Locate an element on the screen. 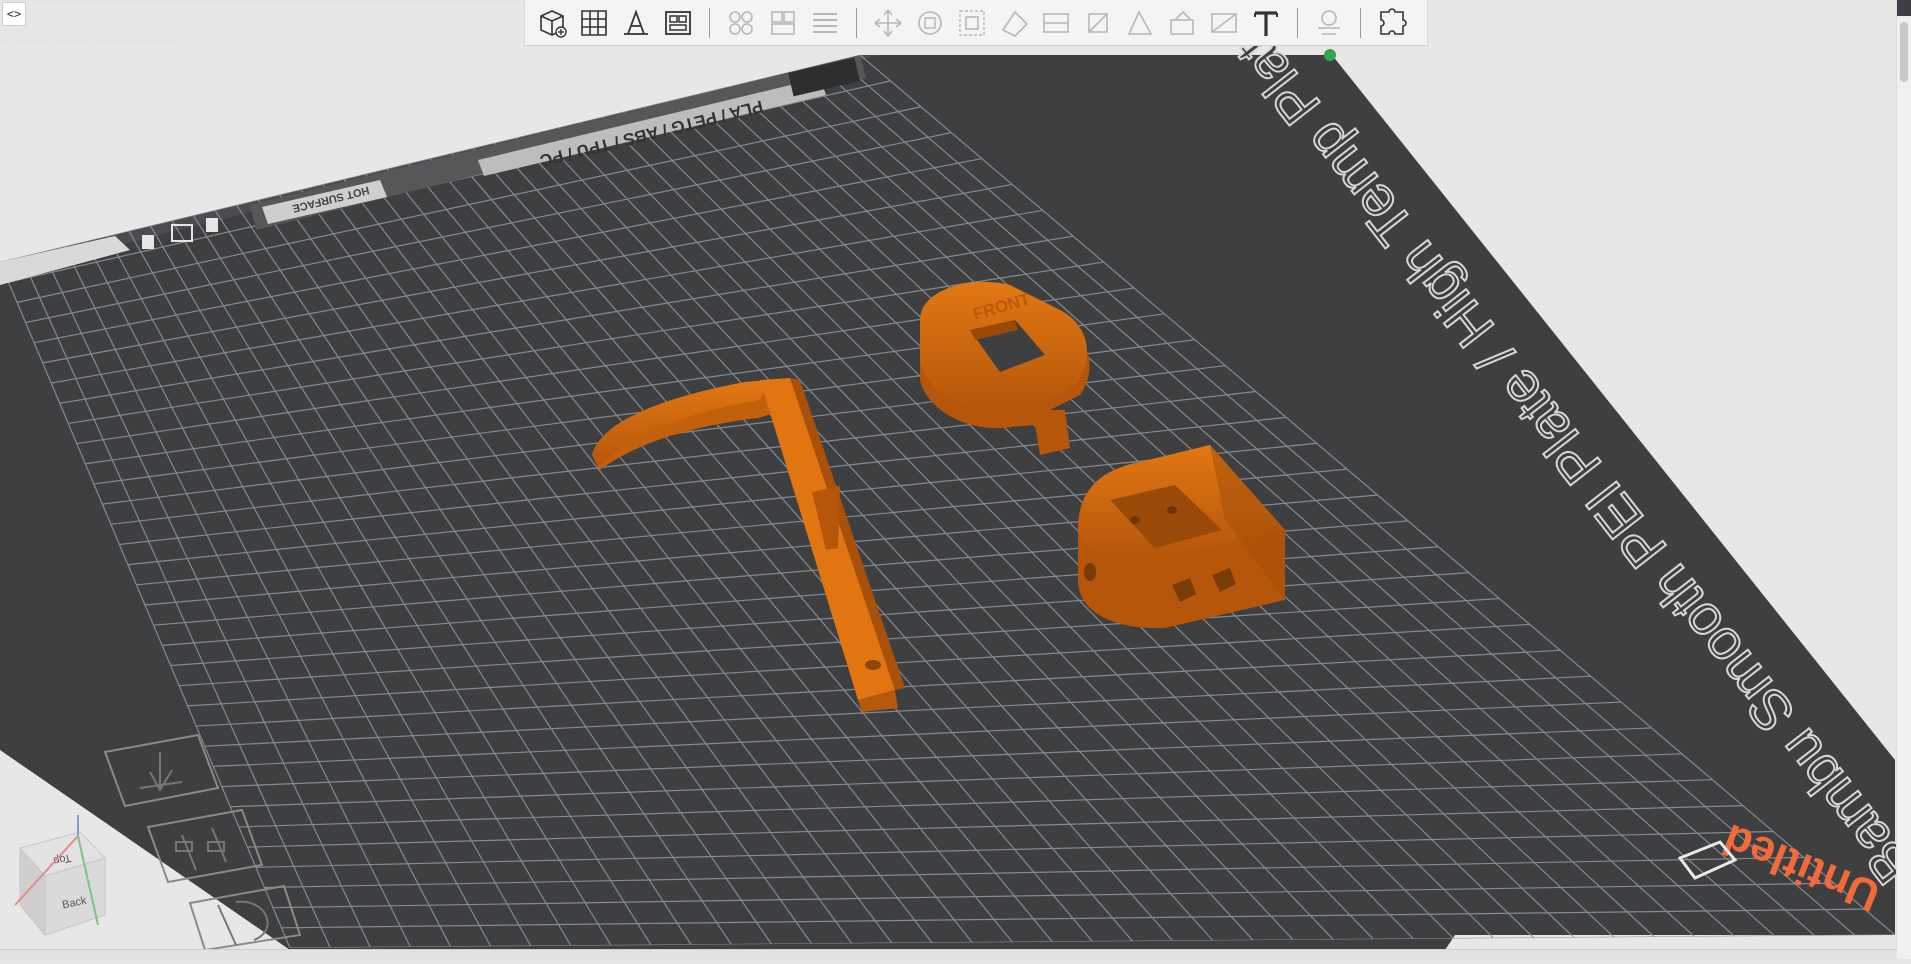  add-plate-icon is located at coordinates (594, 22).